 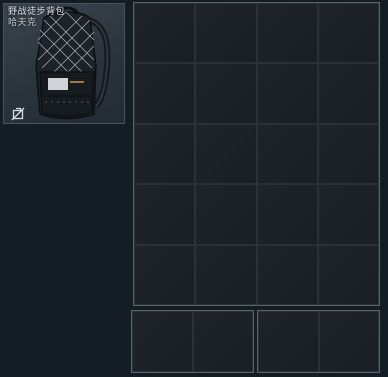 What do you see at coordinates (73, 63) in the screenshot?
I see `backpack-image` at bounding box center [73, 63].